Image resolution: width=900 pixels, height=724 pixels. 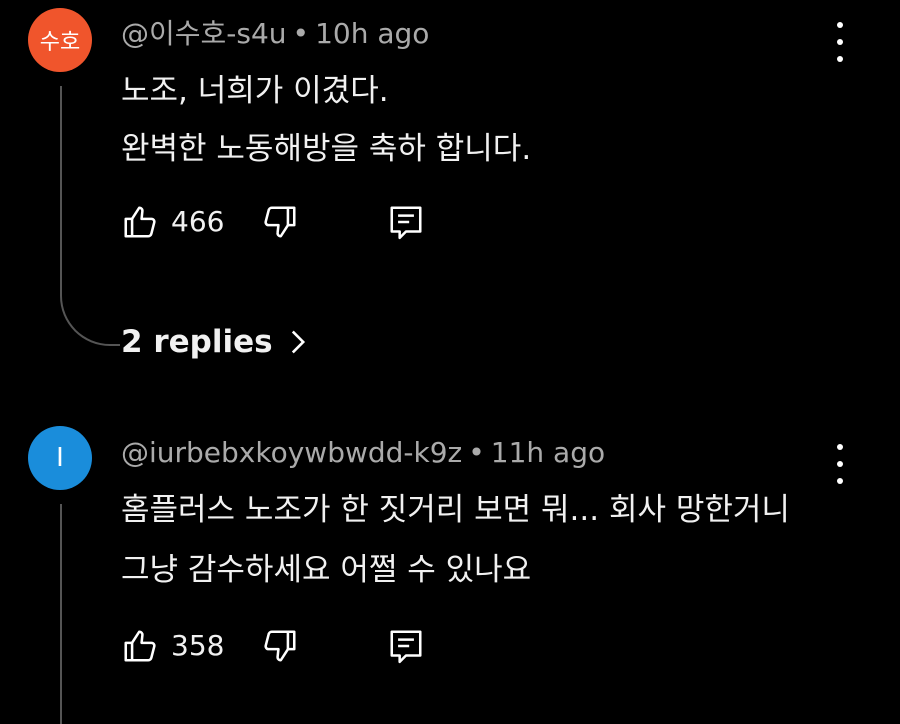 What do you see at coordinates (255, 91) in the screenshot?
I see `comment-text-line: 노조, 너희가 이겼다.` at bounding box center [255, 91].